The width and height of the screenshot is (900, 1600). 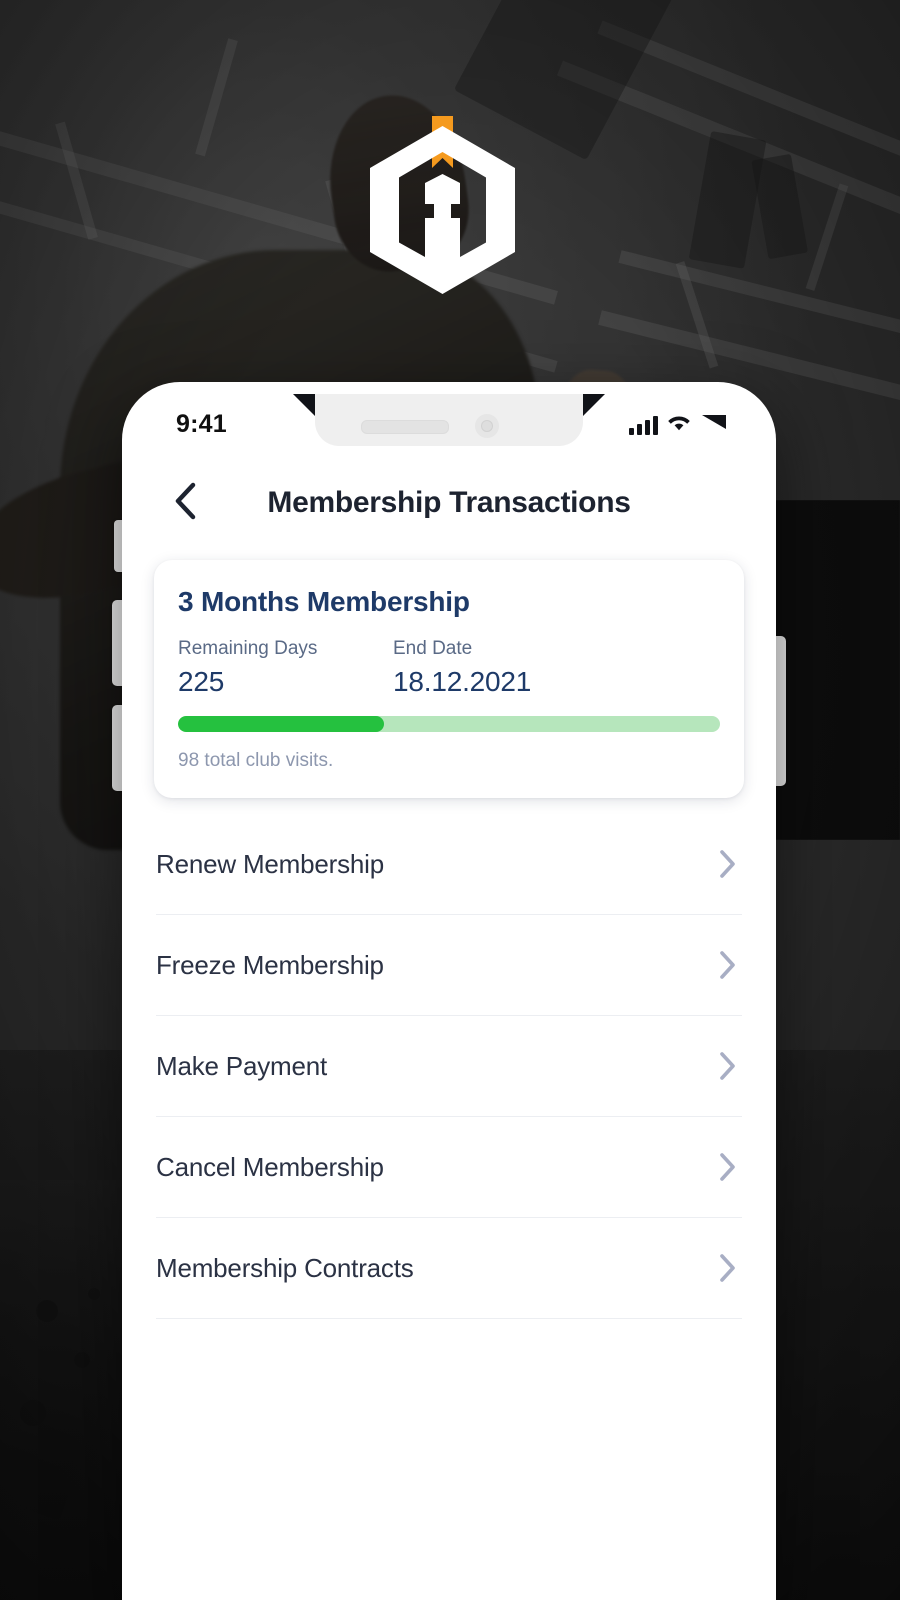 What do you see at coordinates (324, 601) in the screenshot?
I see `membership-plan-title: 3 Months Membership` at bounding box center [324, 601].